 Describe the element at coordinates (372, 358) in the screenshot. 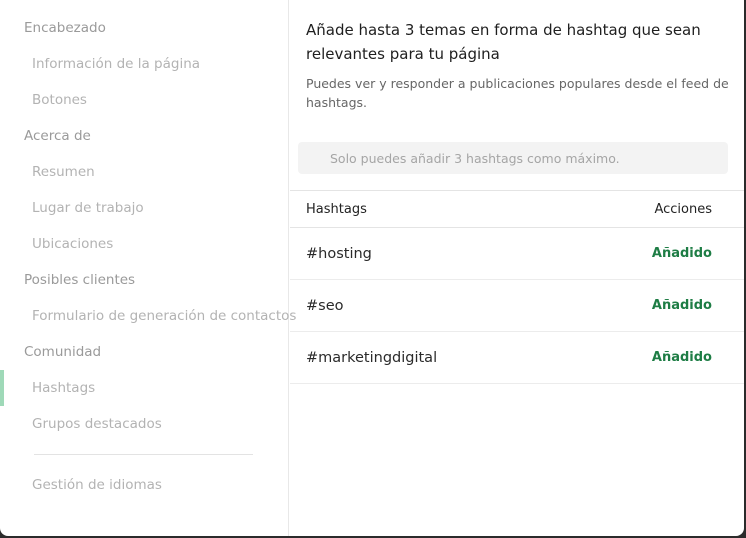

I see `hashtag-label: #marketingdigital` at that location.